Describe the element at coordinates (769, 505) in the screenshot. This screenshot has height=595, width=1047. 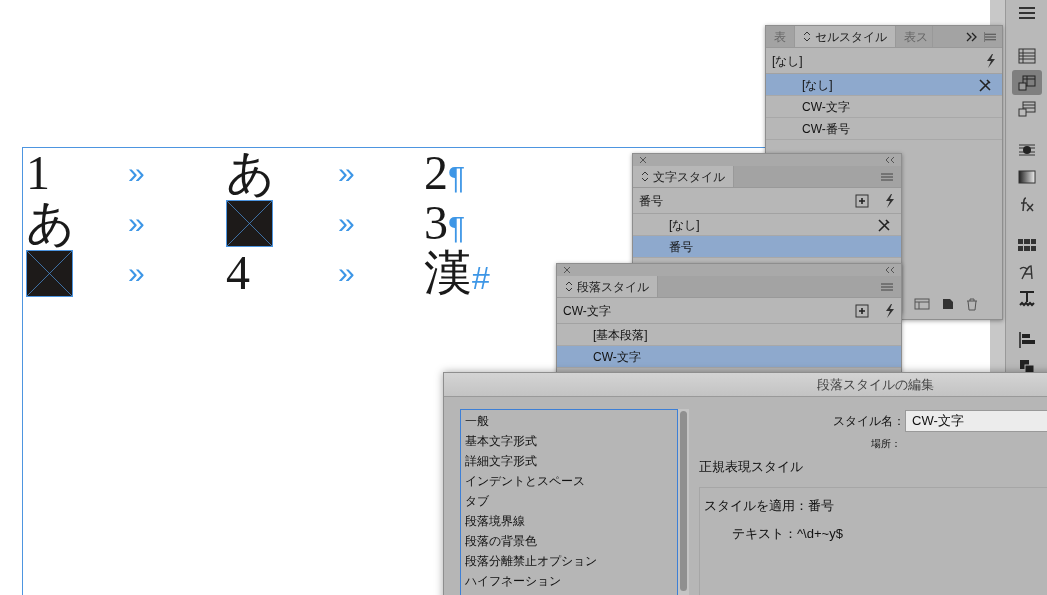
I see `rule-text: スタイルを適用：番号` at that location.